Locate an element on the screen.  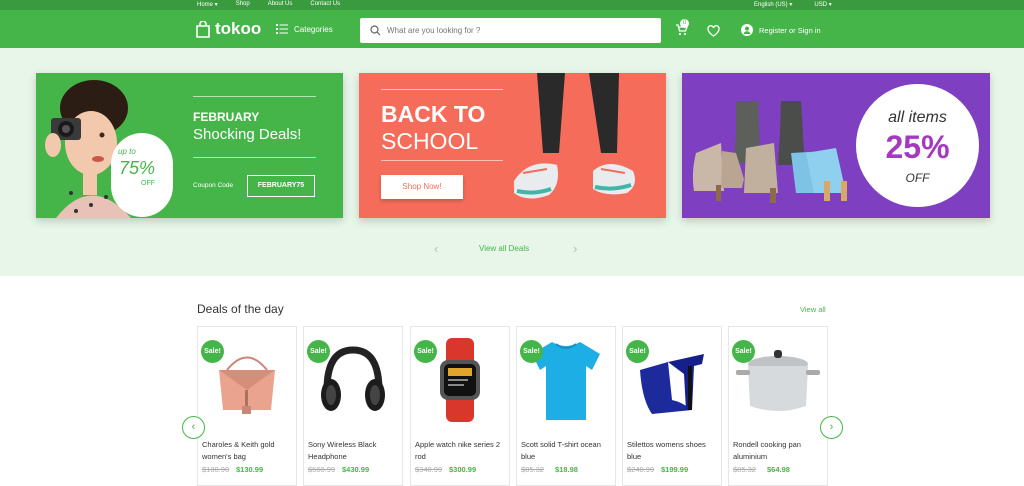
view-all-deals-link: View all Deals is located at coordinates (504, 248).